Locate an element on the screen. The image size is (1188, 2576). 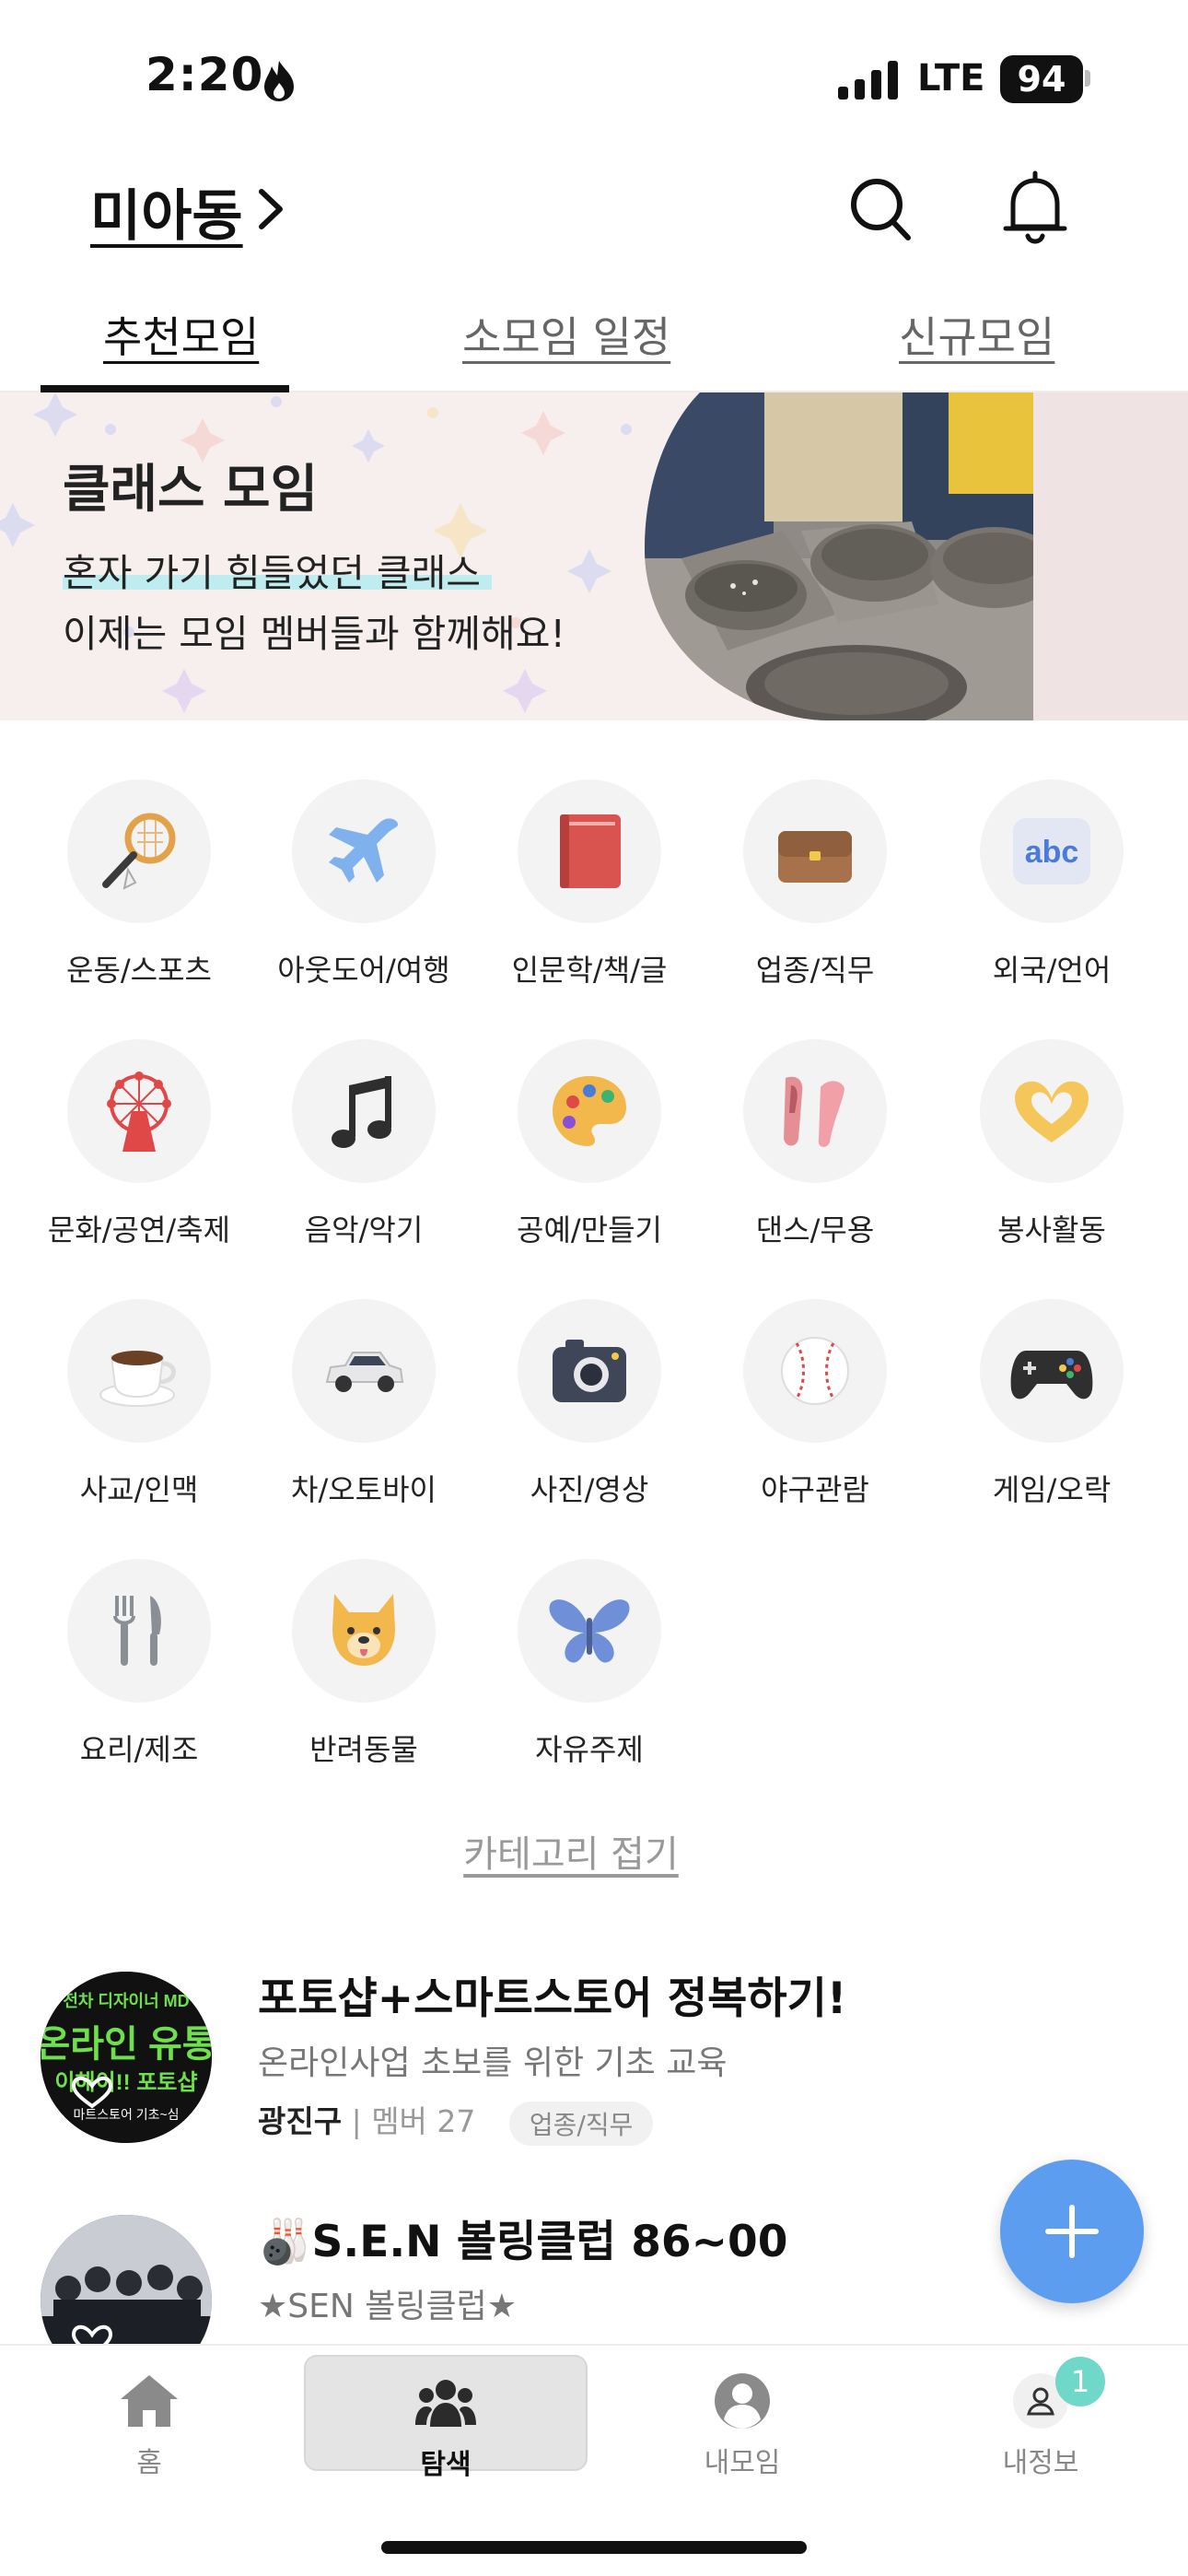
category-label: 댄스/무용 is located at coordinates (815, 1229).